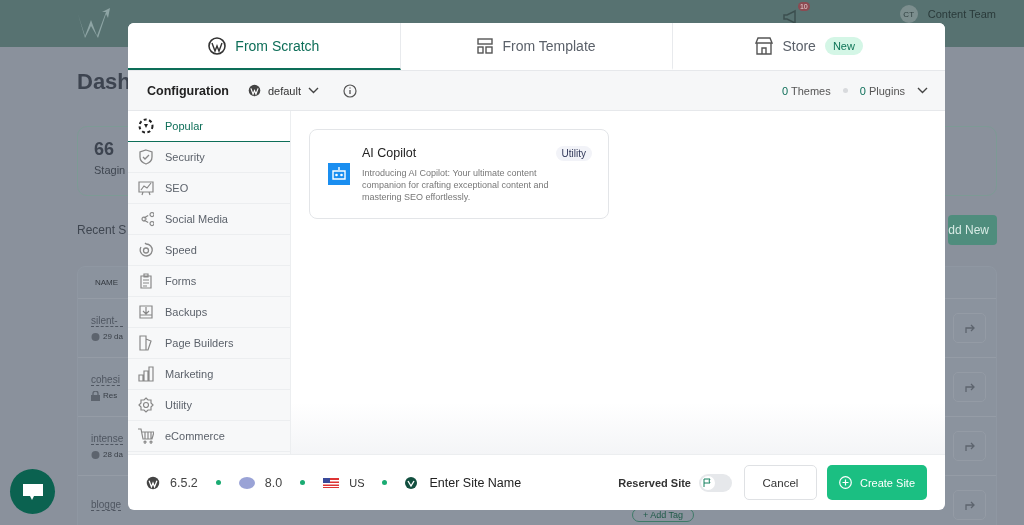 This screenshot has width=1024, height=525. Describe the element at coordinates (908, 14) in the screenshot. I see `user-avatar: CT` at that location.